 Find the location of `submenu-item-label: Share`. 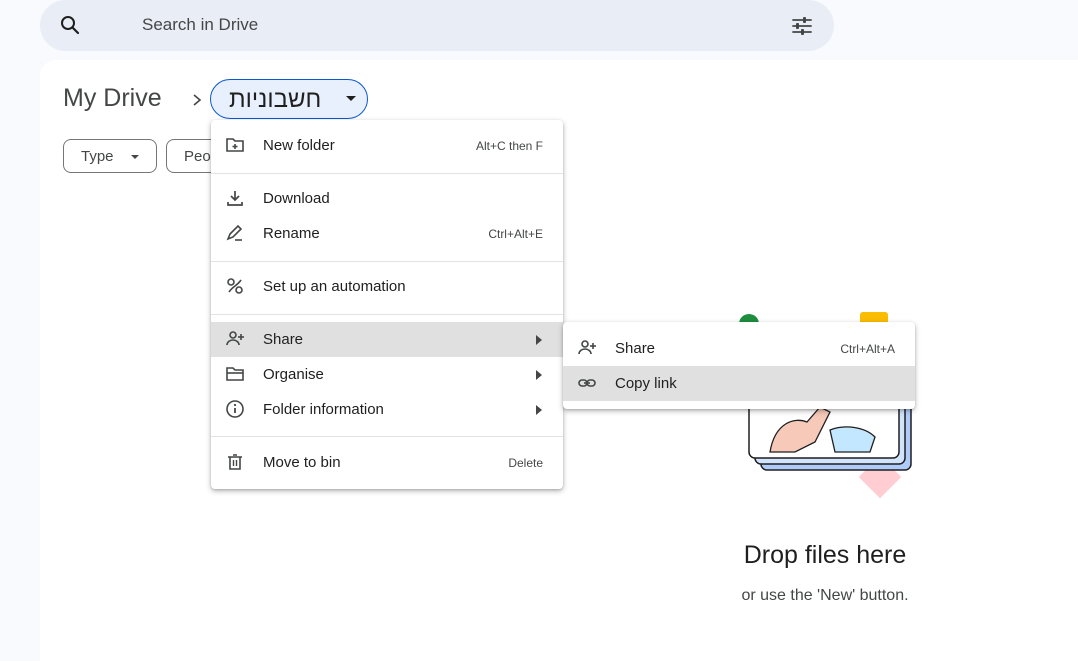

submenu-item-label: Share is located at coordinates (635, 348).